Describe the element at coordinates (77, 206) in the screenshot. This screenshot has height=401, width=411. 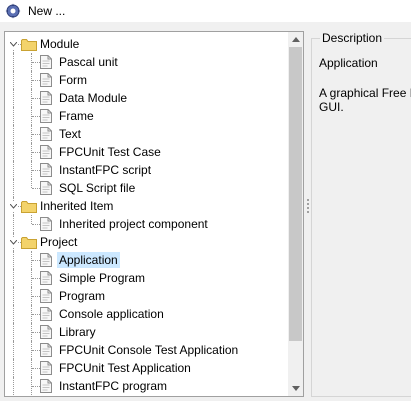
I see `tree-folder-label: Inherited Item` at that location.